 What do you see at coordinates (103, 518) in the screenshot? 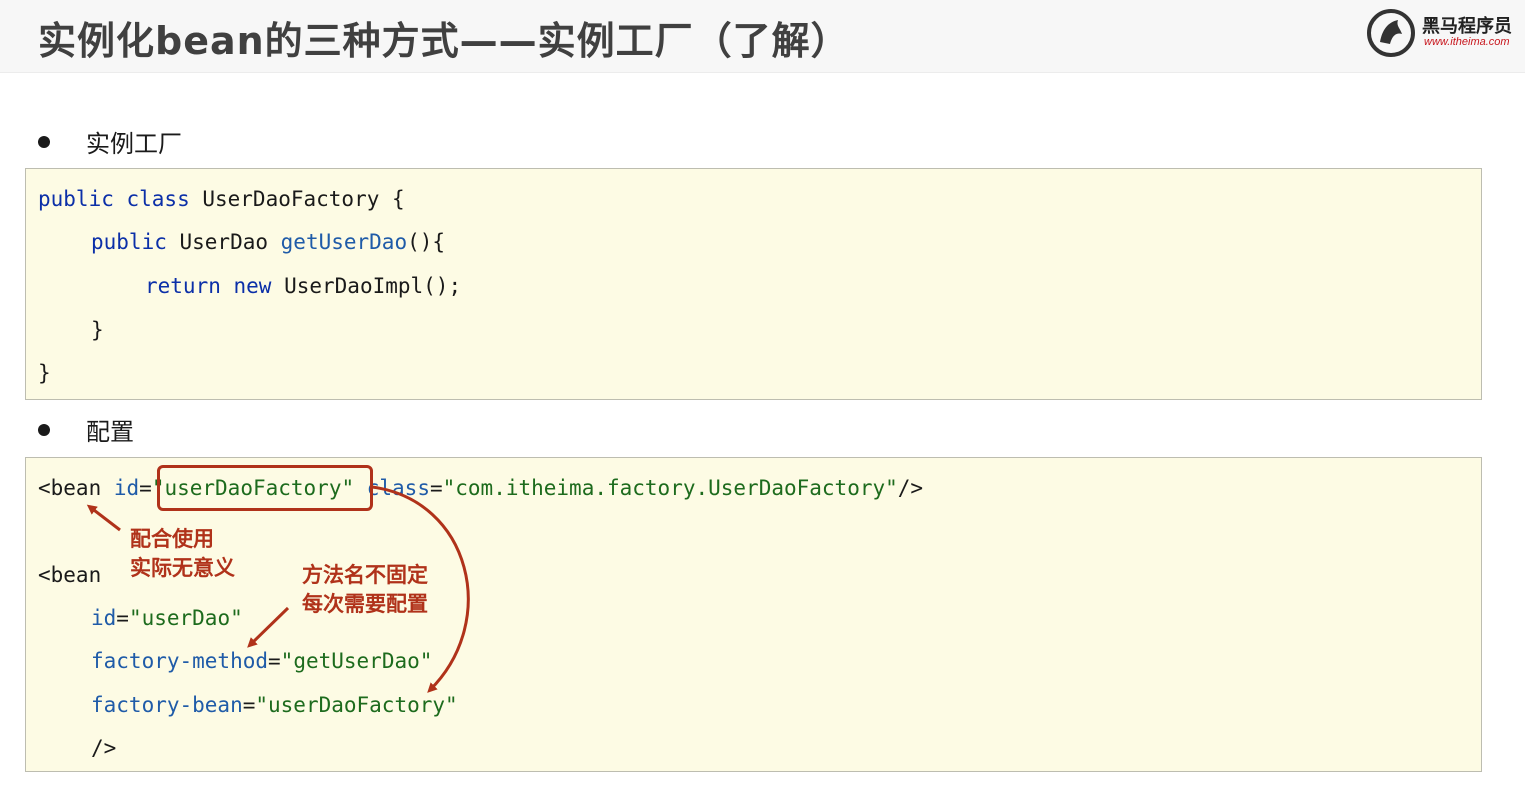
I see `arrow-to-bean-tag` at bounding box center [103, 518].